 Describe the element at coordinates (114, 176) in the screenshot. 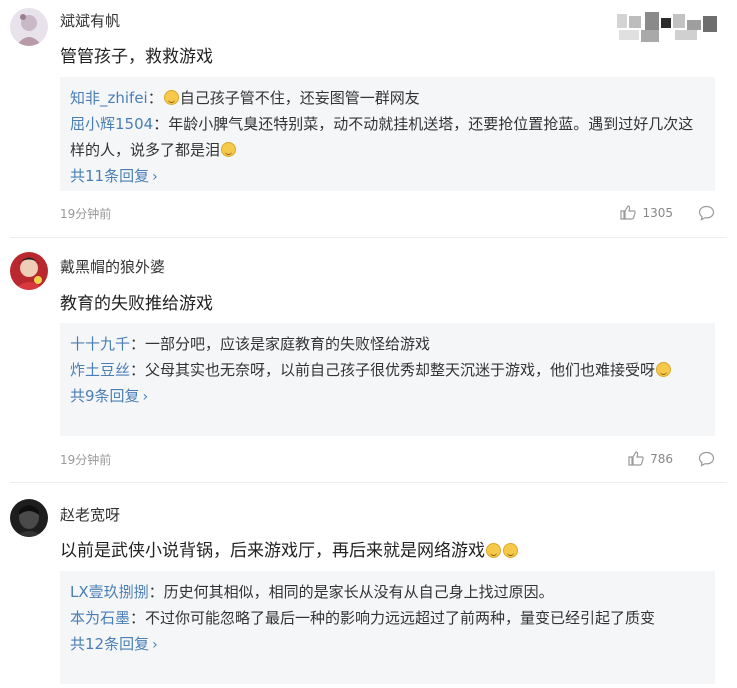

I see `view-more-replies-link: 共11条回复 ›` at that location.